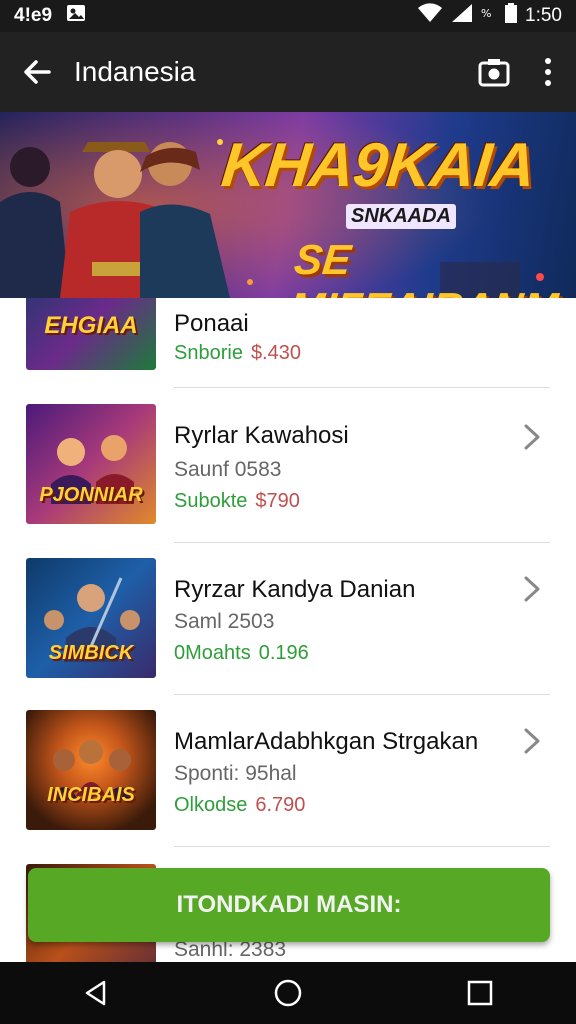 The width and height of the screenshot is (576, 1024). Describe the element at coordinates (135, 71) in the screenshot. I see `app-title: Indanesia` at that location.